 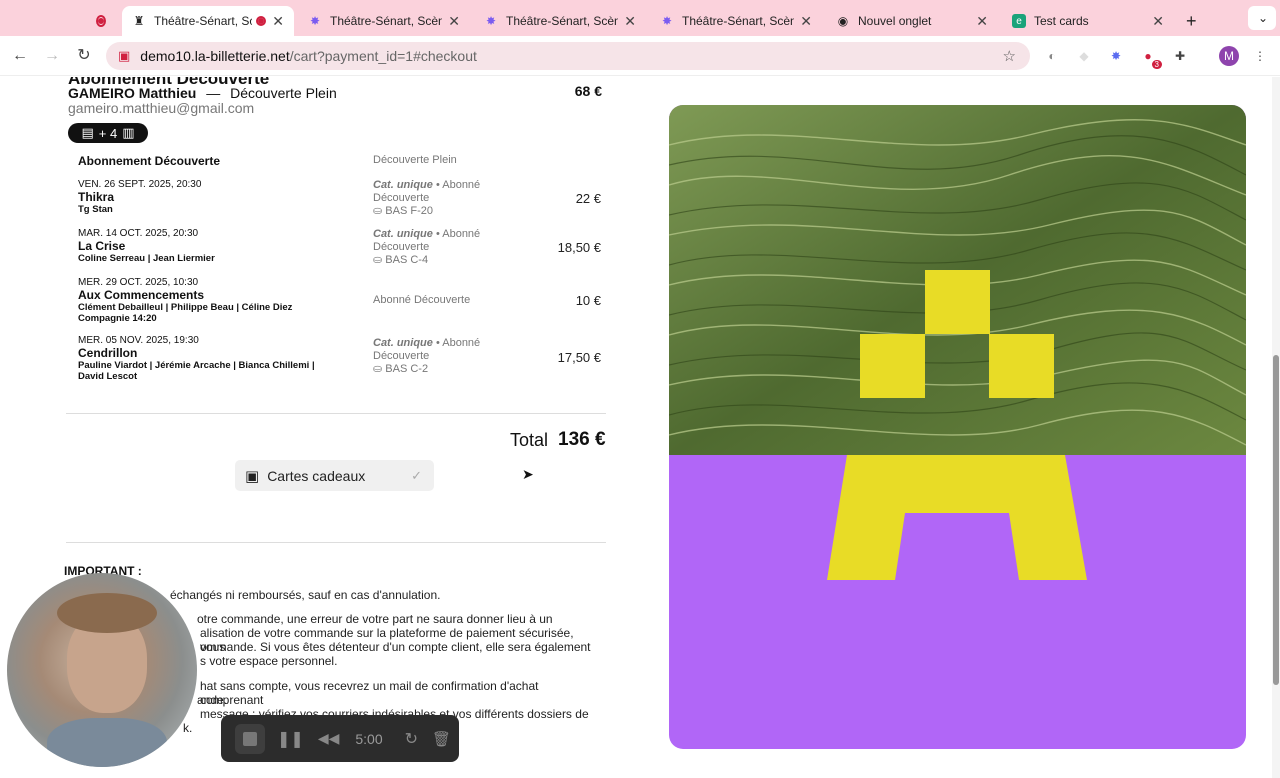 I want to click on tab-theatre-active: ♜ Théâtre-Sénart, Sc ✕, so click(x=208, y=21).